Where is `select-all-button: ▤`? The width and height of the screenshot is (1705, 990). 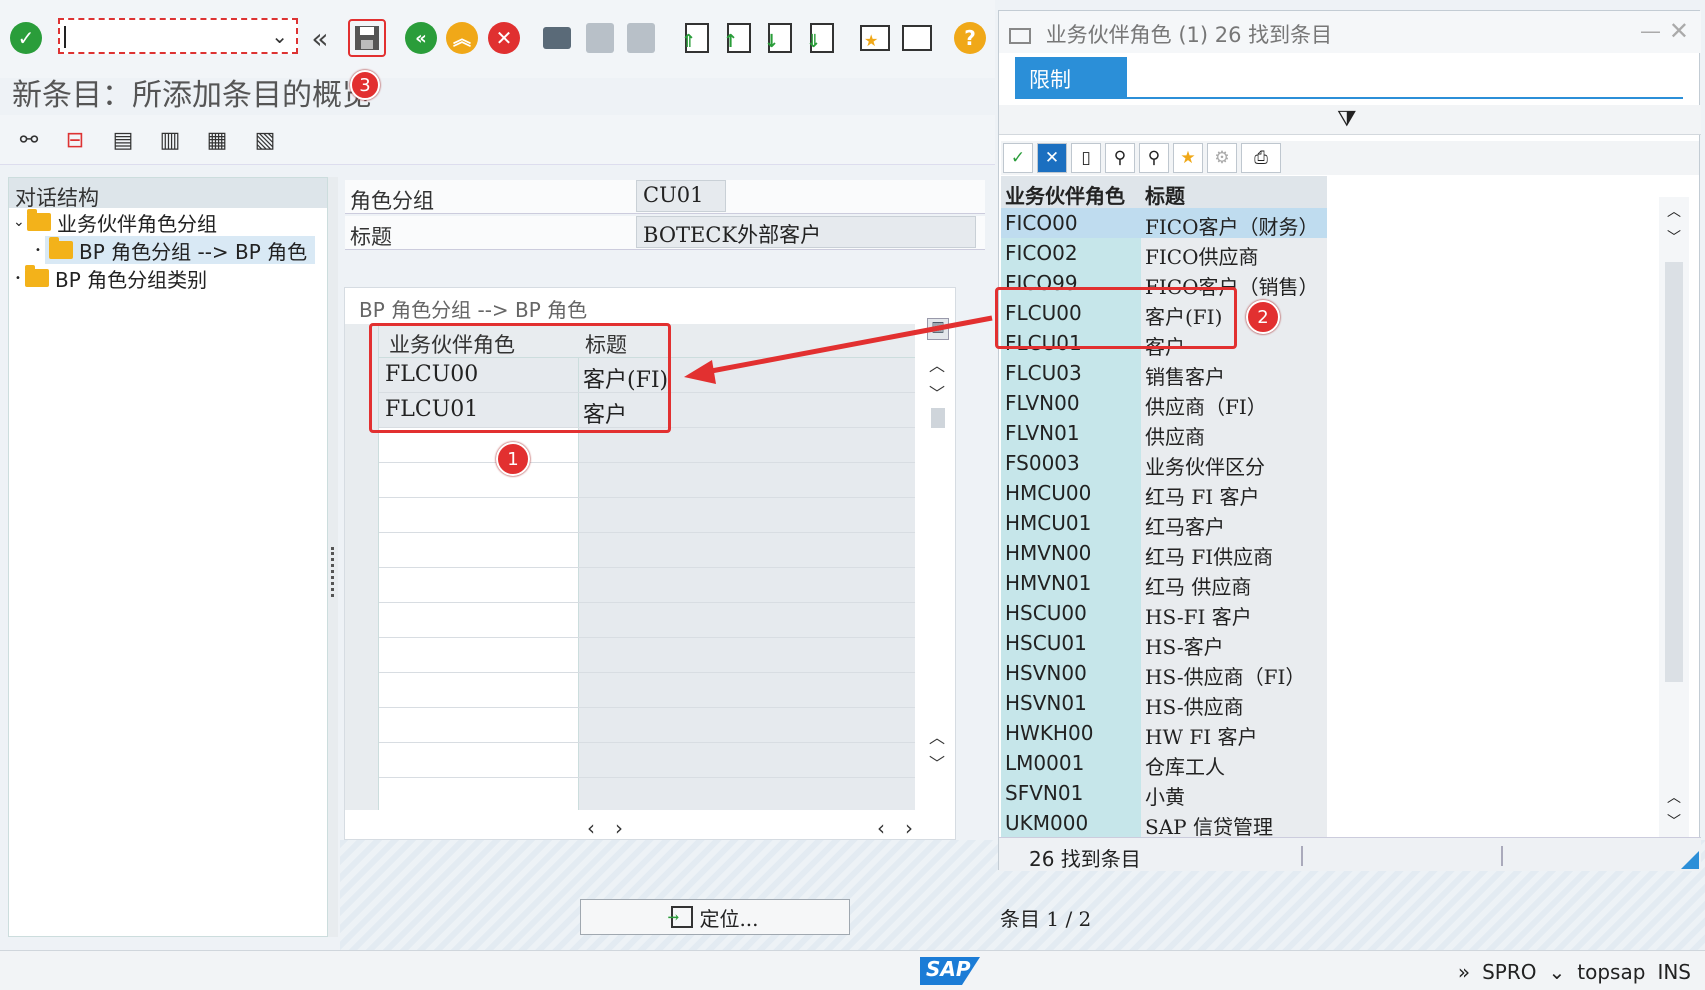
select-all-button: ▤ is located at coordinates (123, 140).